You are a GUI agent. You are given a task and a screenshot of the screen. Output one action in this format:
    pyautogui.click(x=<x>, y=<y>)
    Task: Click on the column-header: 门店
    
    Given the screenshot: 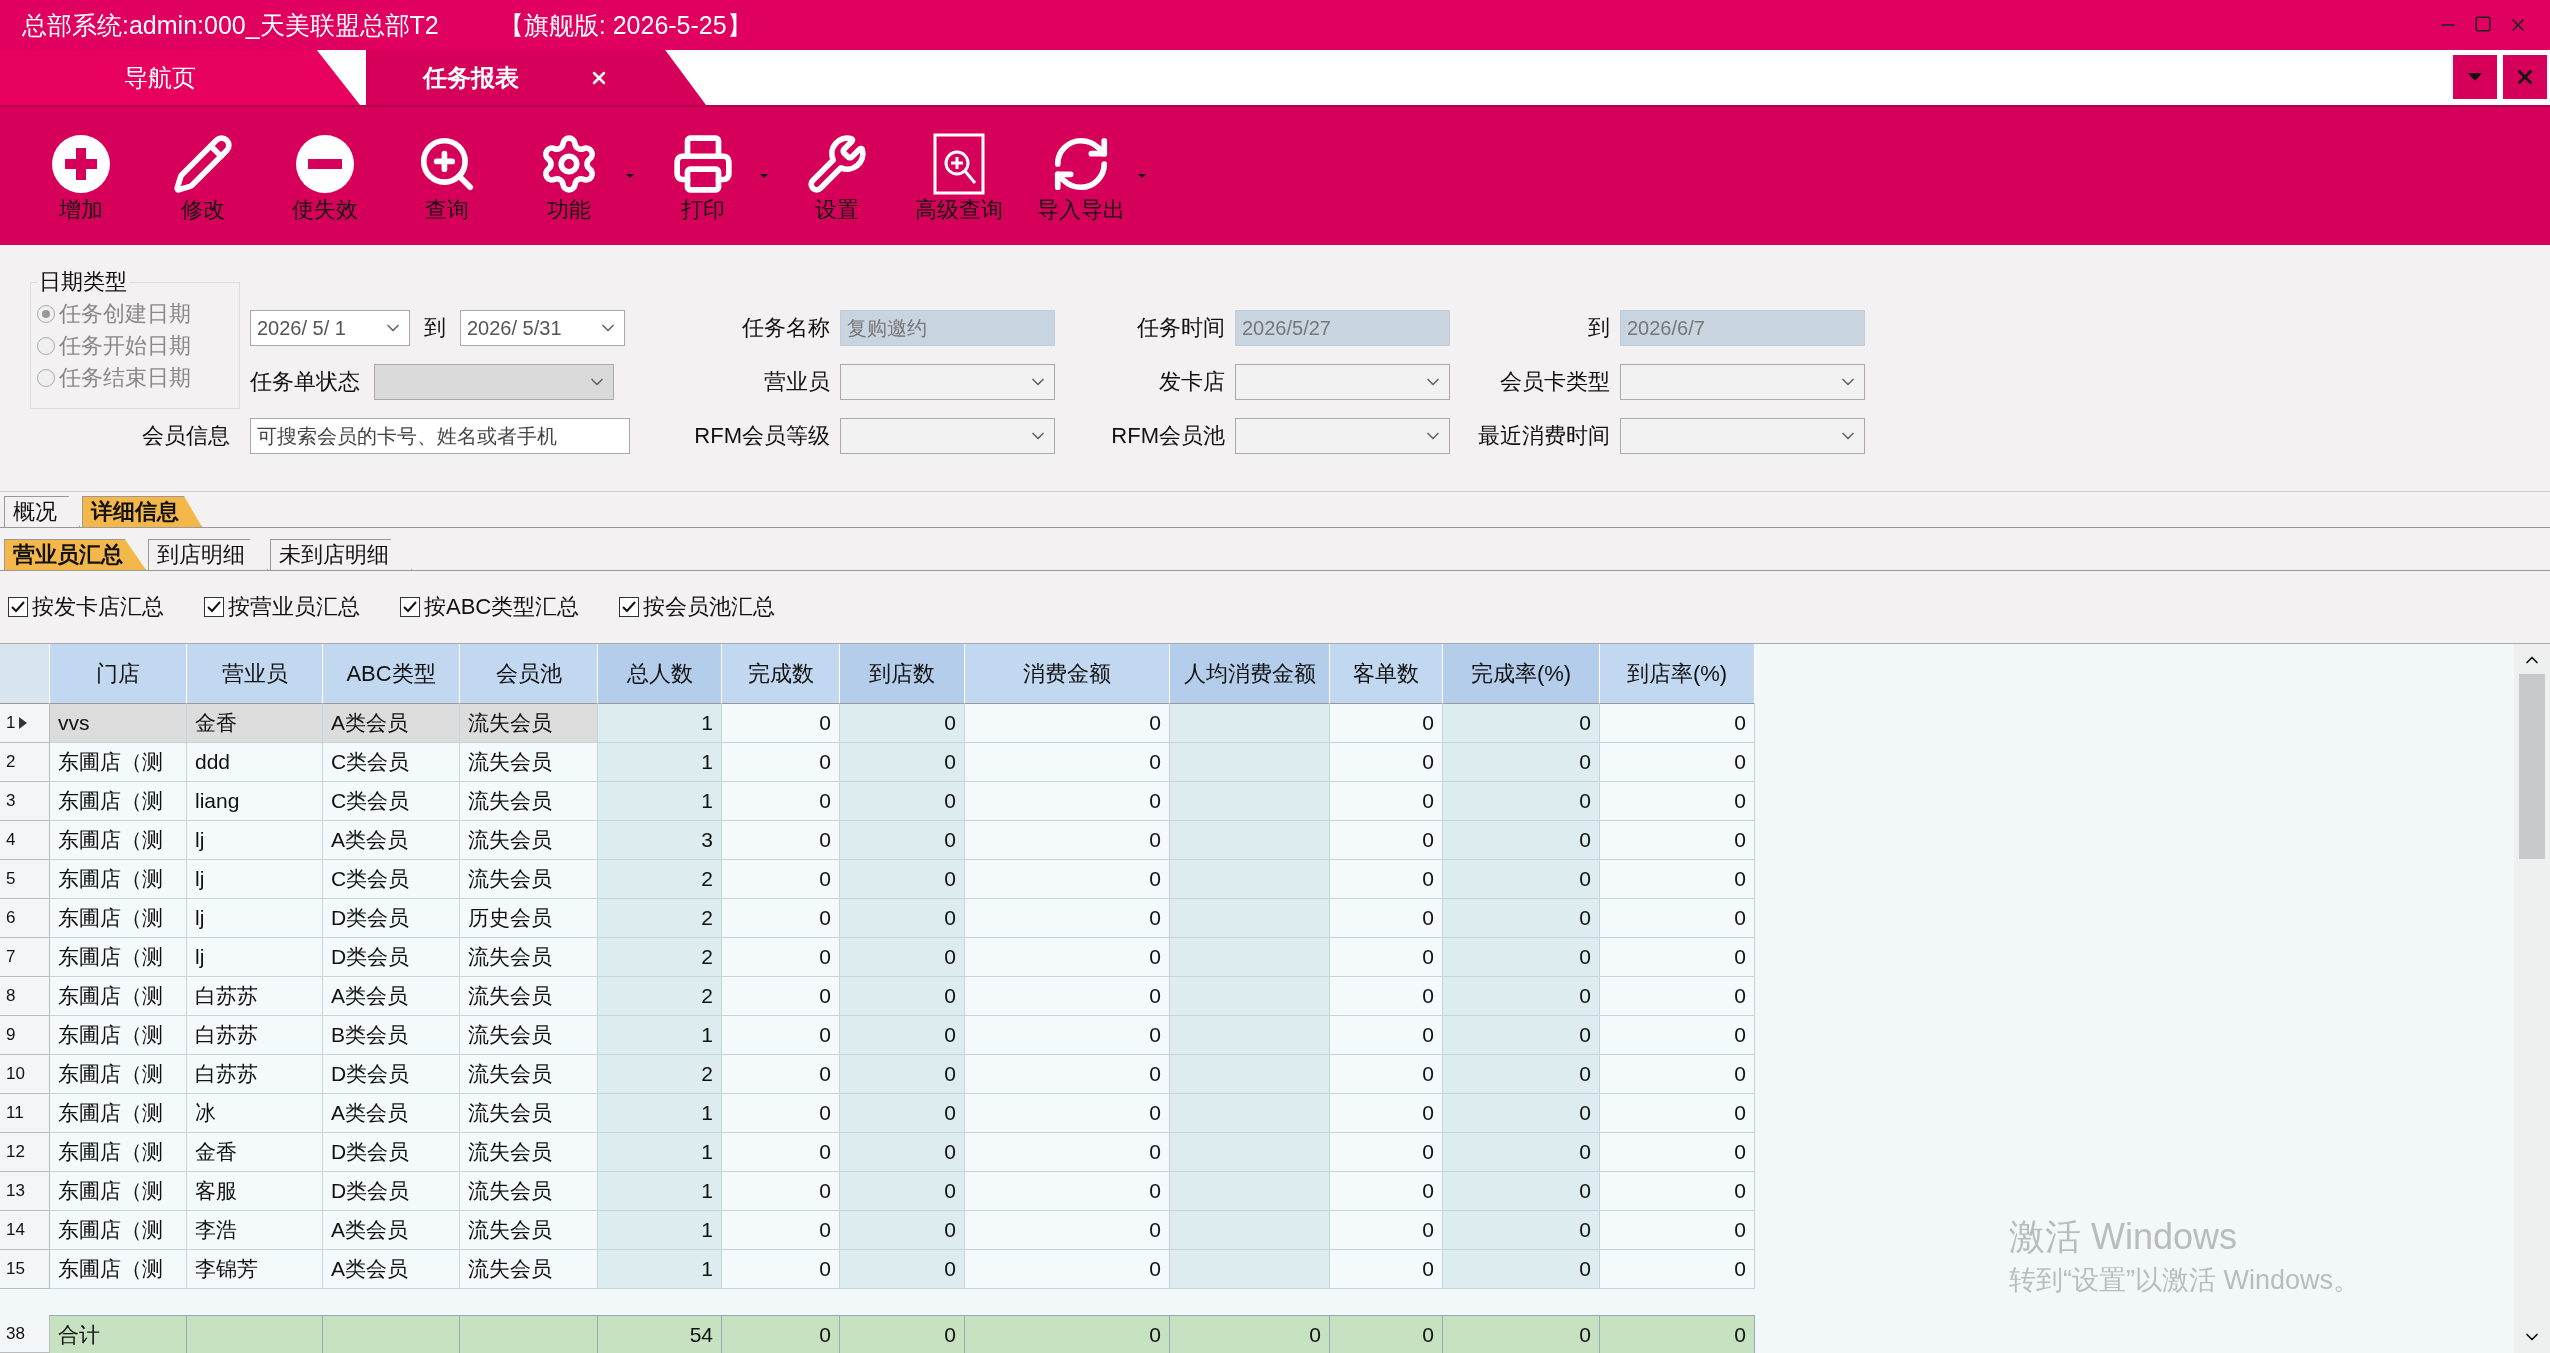 What is the action you would take?
    pyautogui.click(x=118, y=674)
    